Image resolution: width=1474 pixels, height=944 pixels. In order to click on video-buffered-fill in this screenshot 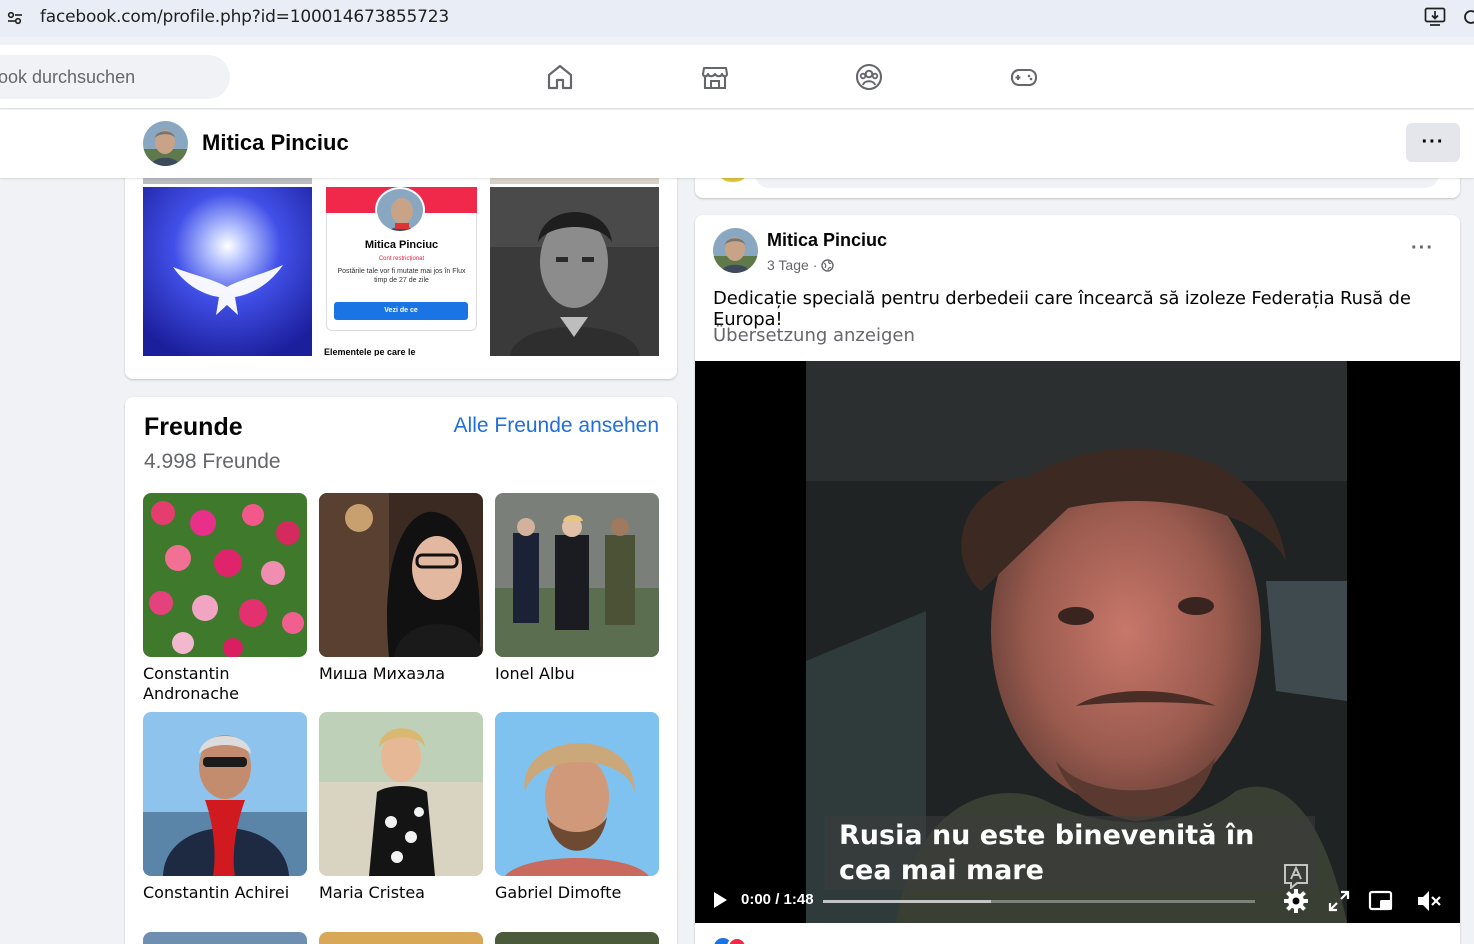, I will do `click(907, 901)`.